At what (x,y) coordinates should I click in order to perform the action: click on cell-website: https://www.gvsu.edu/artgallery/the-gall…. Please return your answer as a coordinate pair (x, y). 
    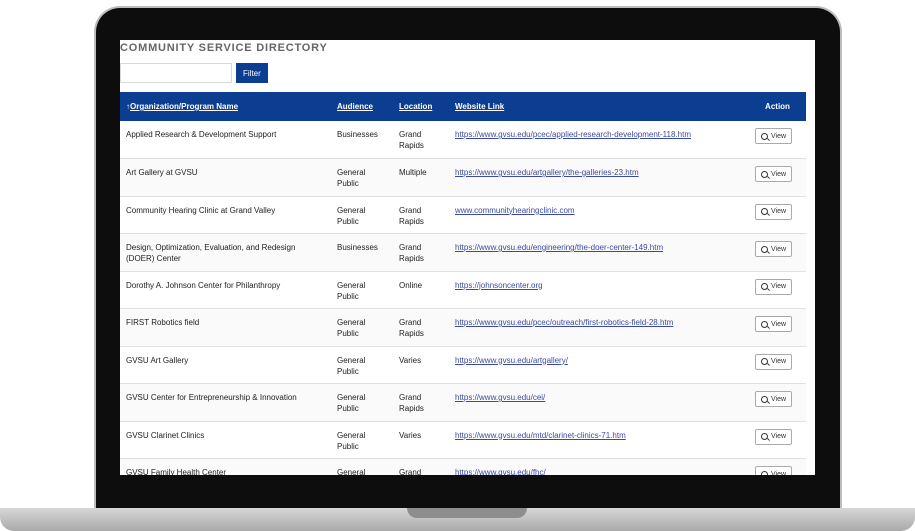
    Looking at the image, I should click on (599, 178).